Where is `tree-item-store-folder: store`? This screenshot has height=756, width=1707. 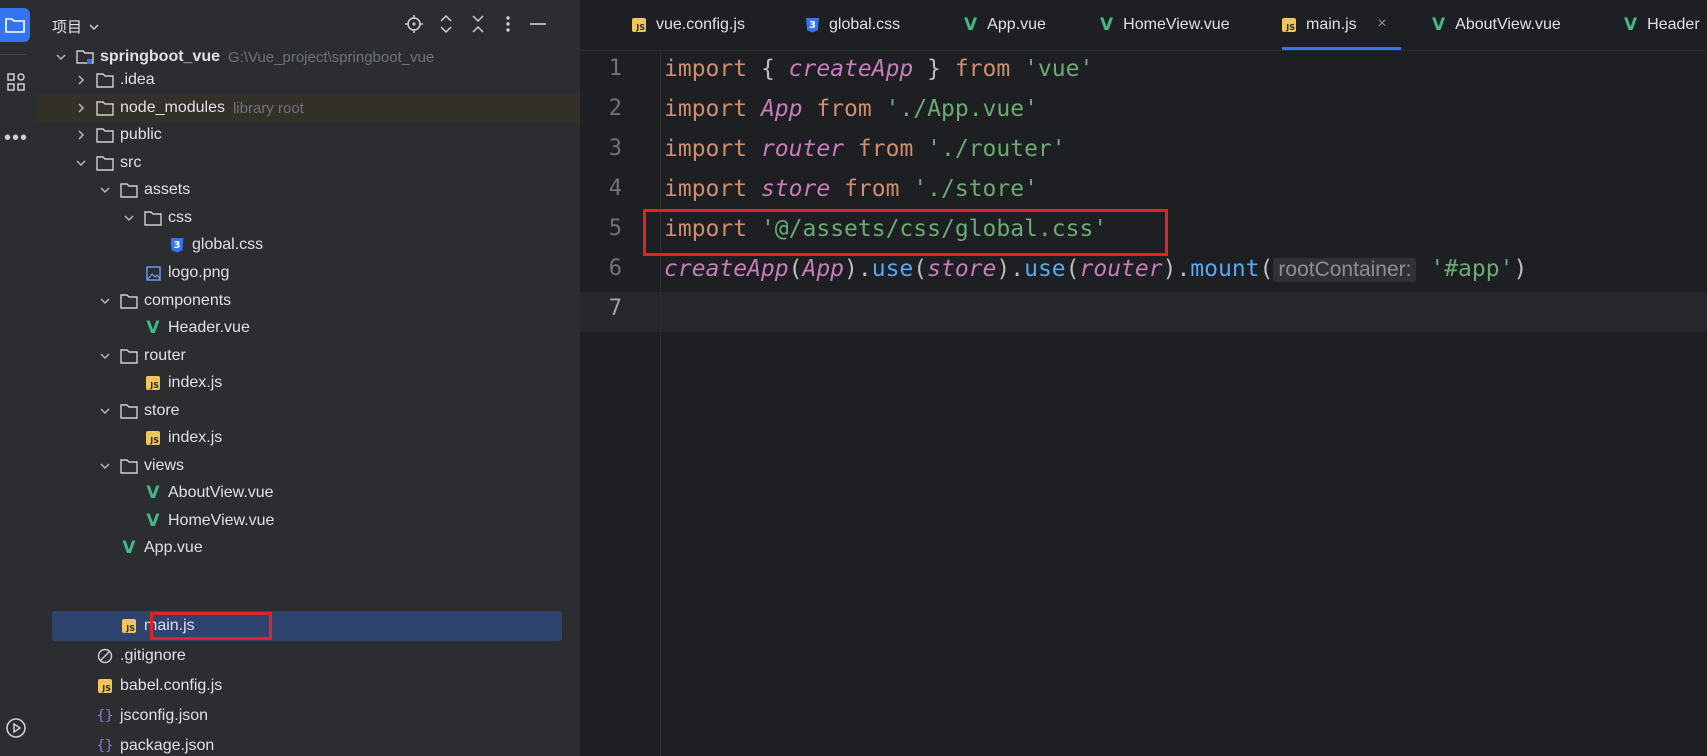
tree-item-store-folder: store is located at coordinates (308, 411).